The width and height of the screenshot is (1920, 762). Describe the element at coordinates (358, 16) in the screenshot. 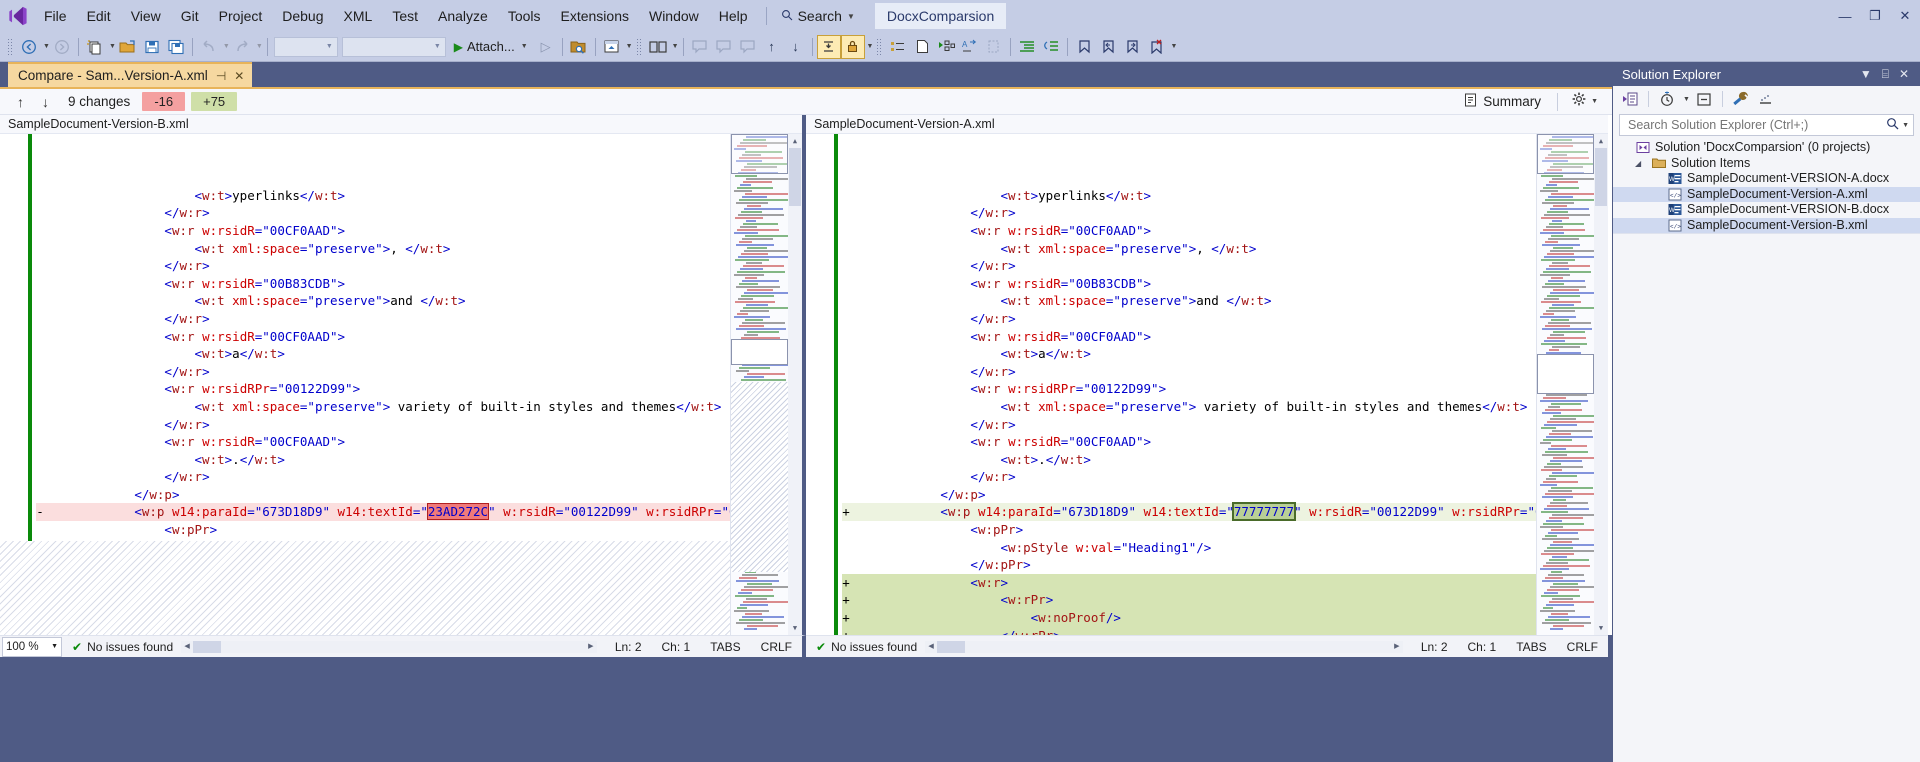

I see `menu-item-xml: XML` at that location.